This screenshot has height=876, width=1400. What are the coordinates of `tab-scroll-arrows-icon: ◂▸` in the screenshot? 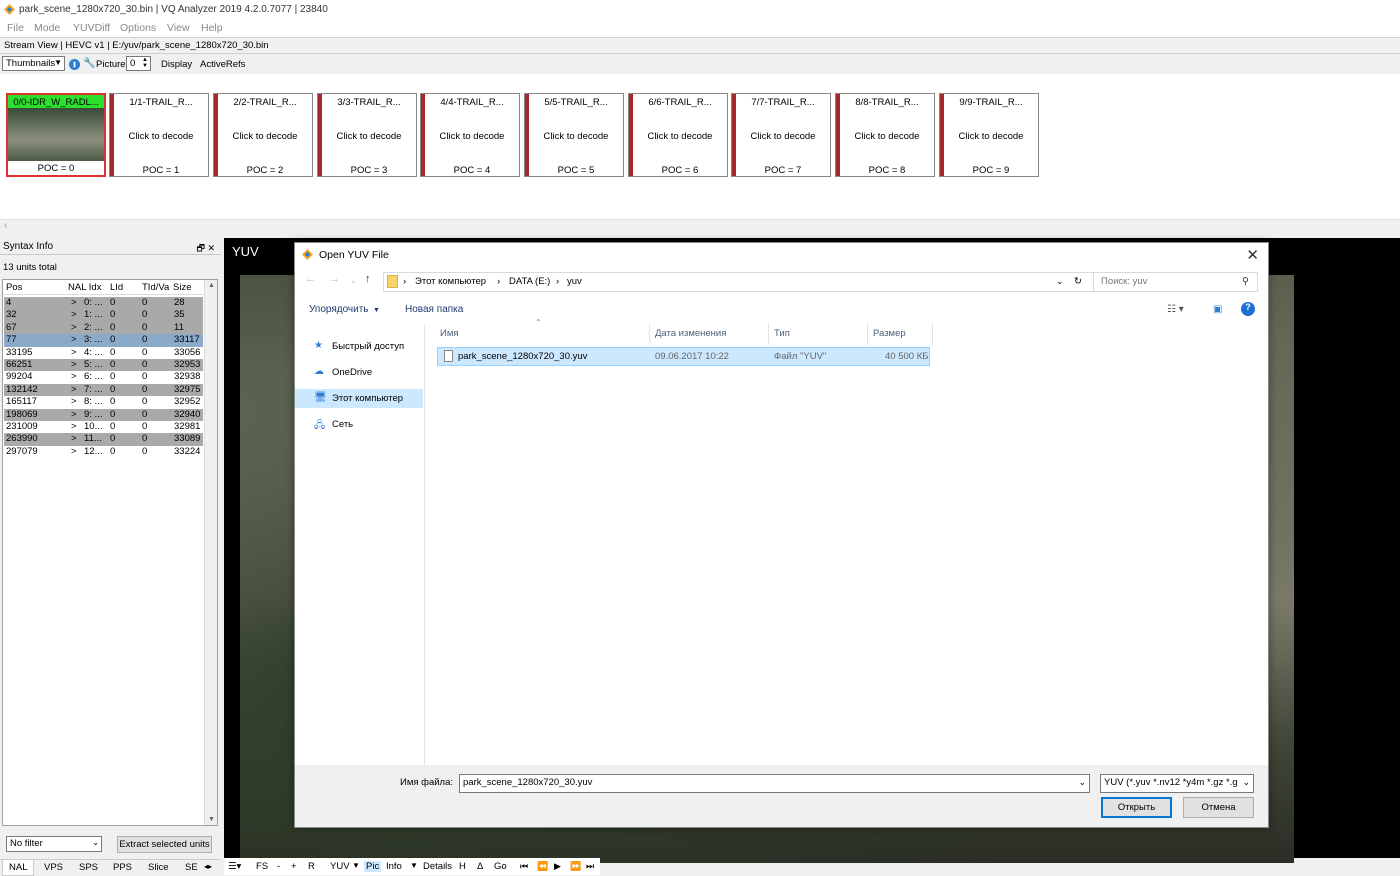 It's located at (208, 866).